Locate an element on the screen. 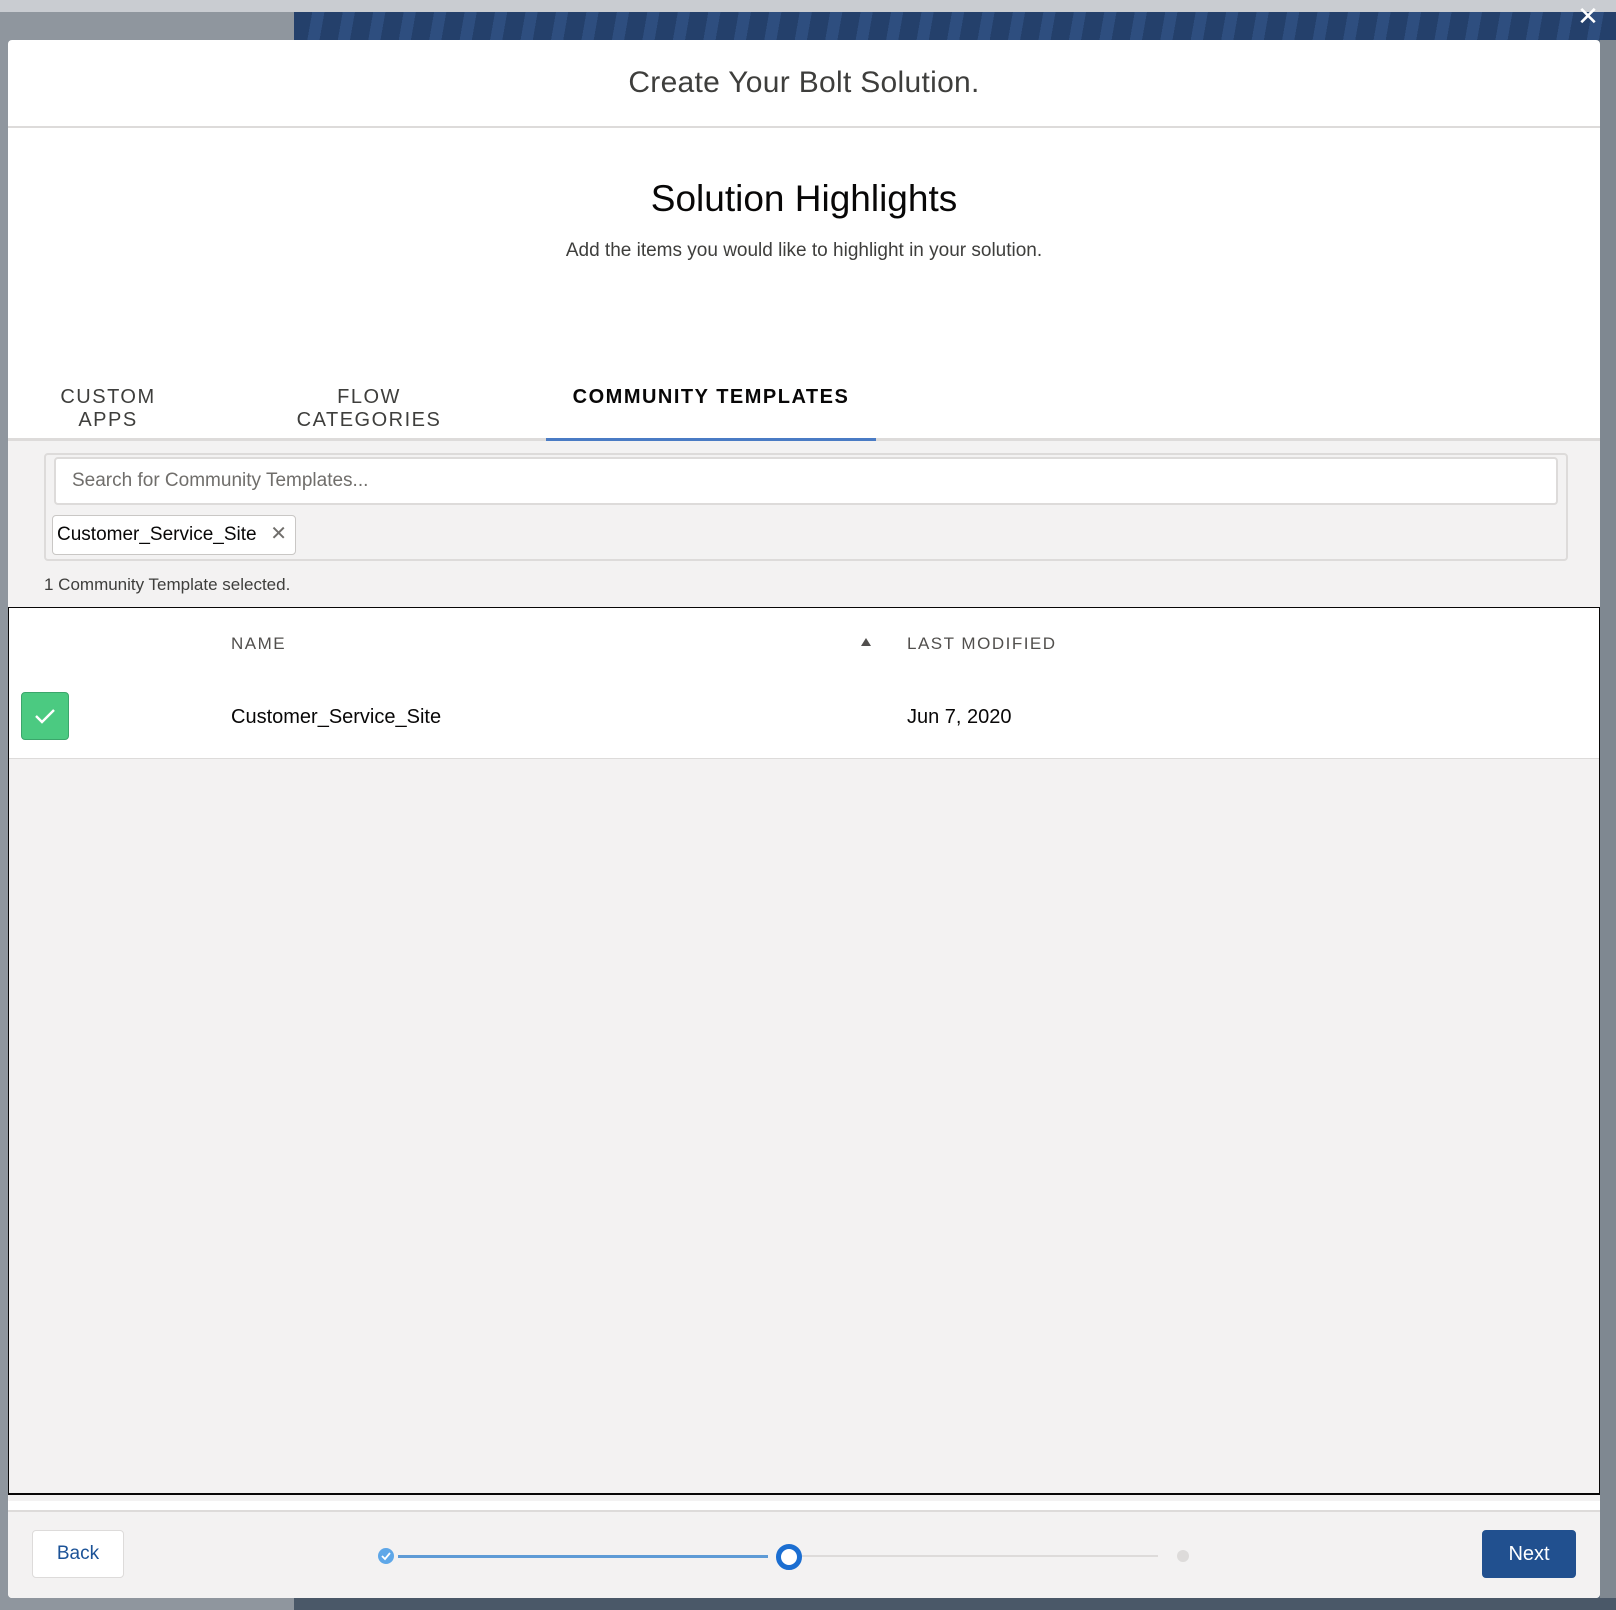 The image size is (1616, 1610). background-banner is located at coordinates (955, 26).